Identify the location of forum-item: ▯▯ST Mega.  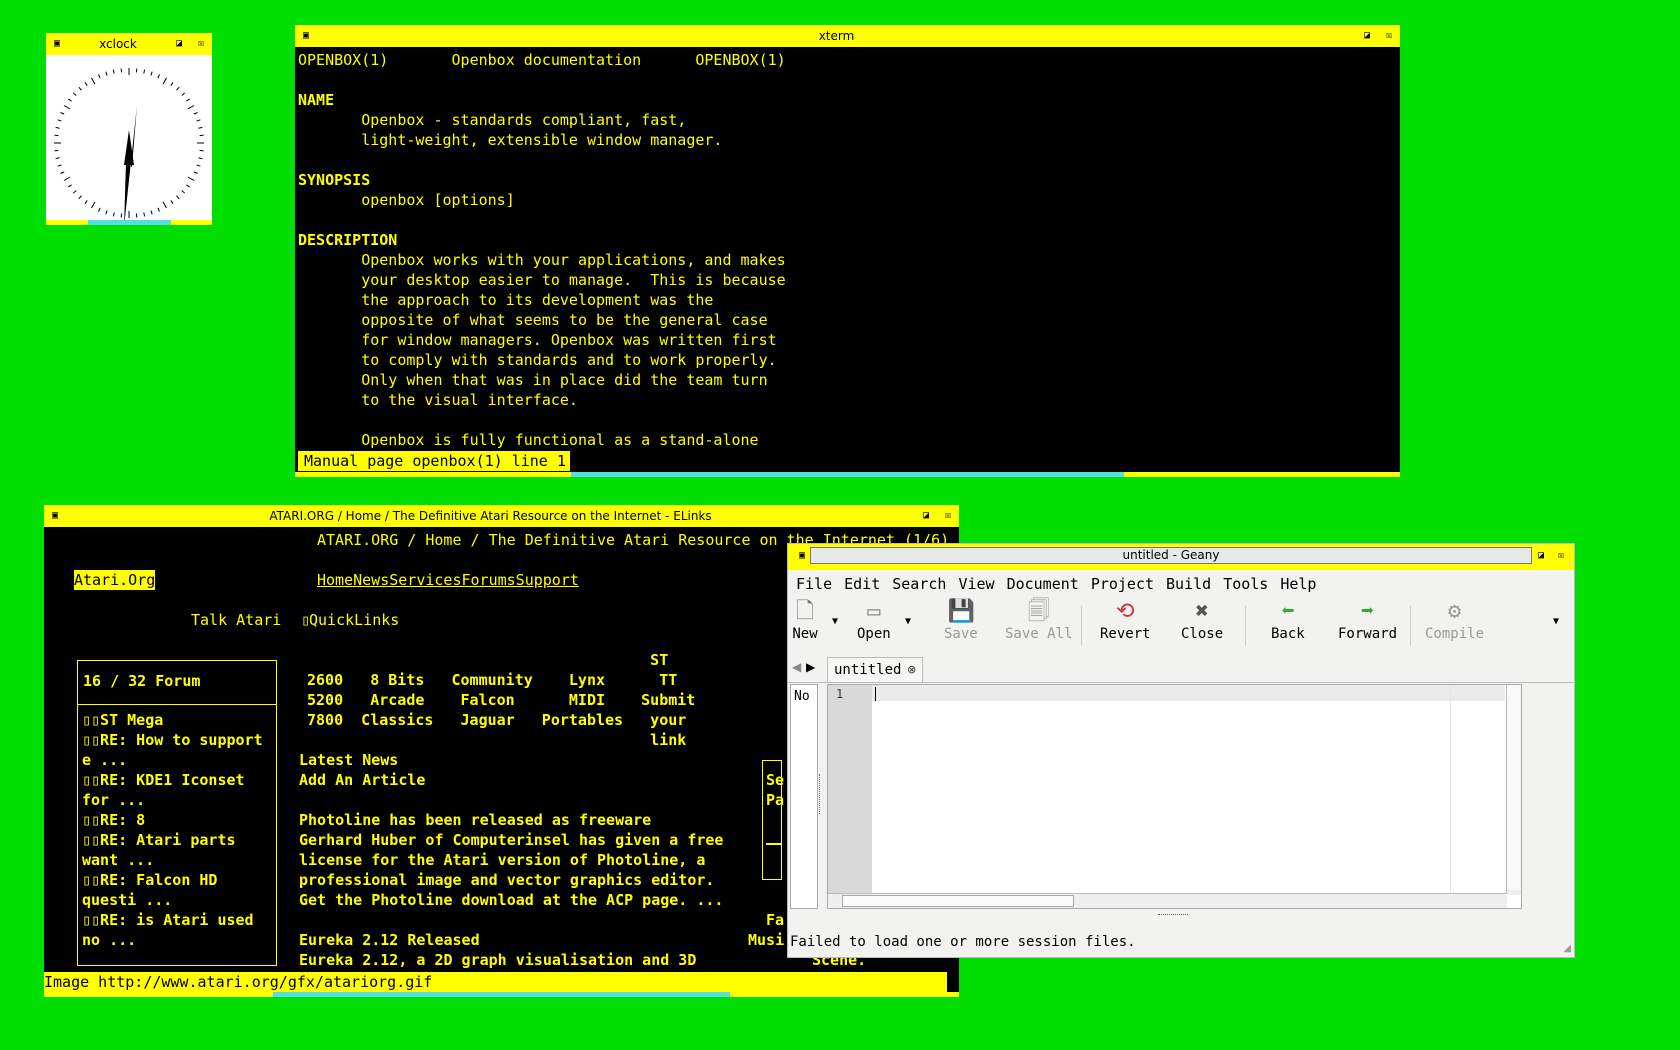
(172, 720).